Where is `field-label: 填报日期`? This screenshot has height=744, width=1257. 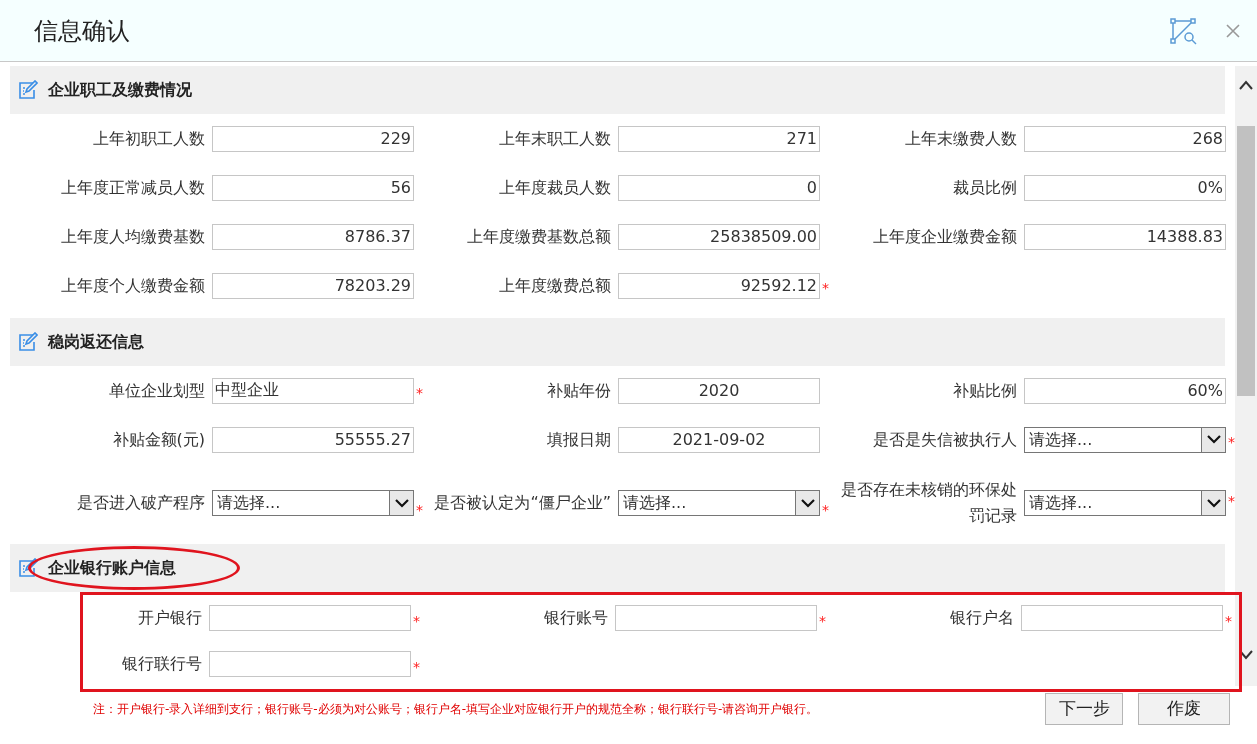 field-label: 填报日期 is located at coordinates (578, 439).